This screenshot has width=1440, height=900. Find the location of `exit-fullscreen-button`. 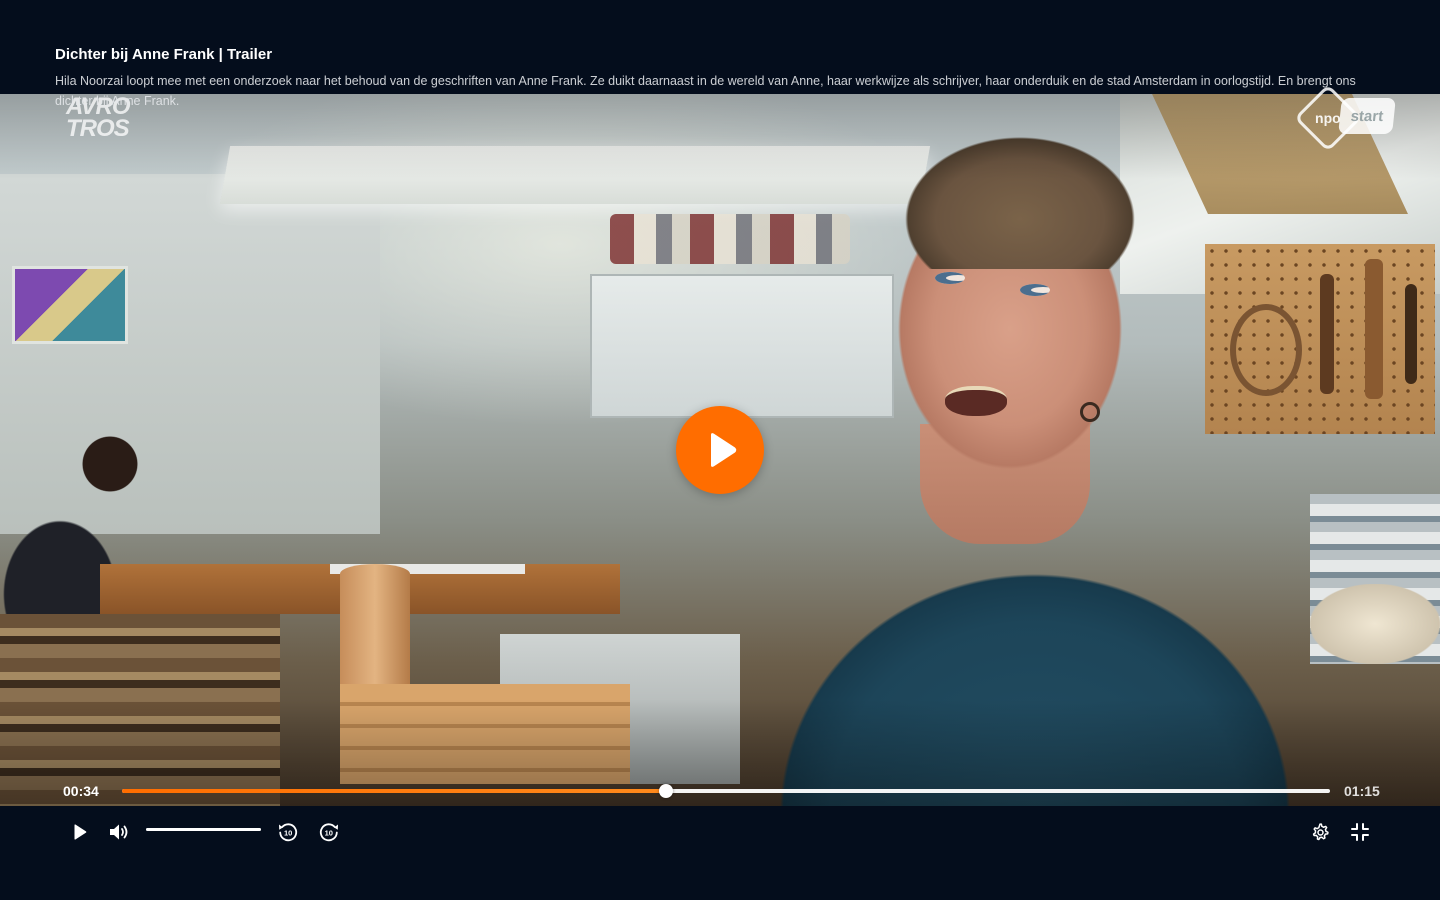

exit-fullscreen-button is located at coordinates (1360, 832).